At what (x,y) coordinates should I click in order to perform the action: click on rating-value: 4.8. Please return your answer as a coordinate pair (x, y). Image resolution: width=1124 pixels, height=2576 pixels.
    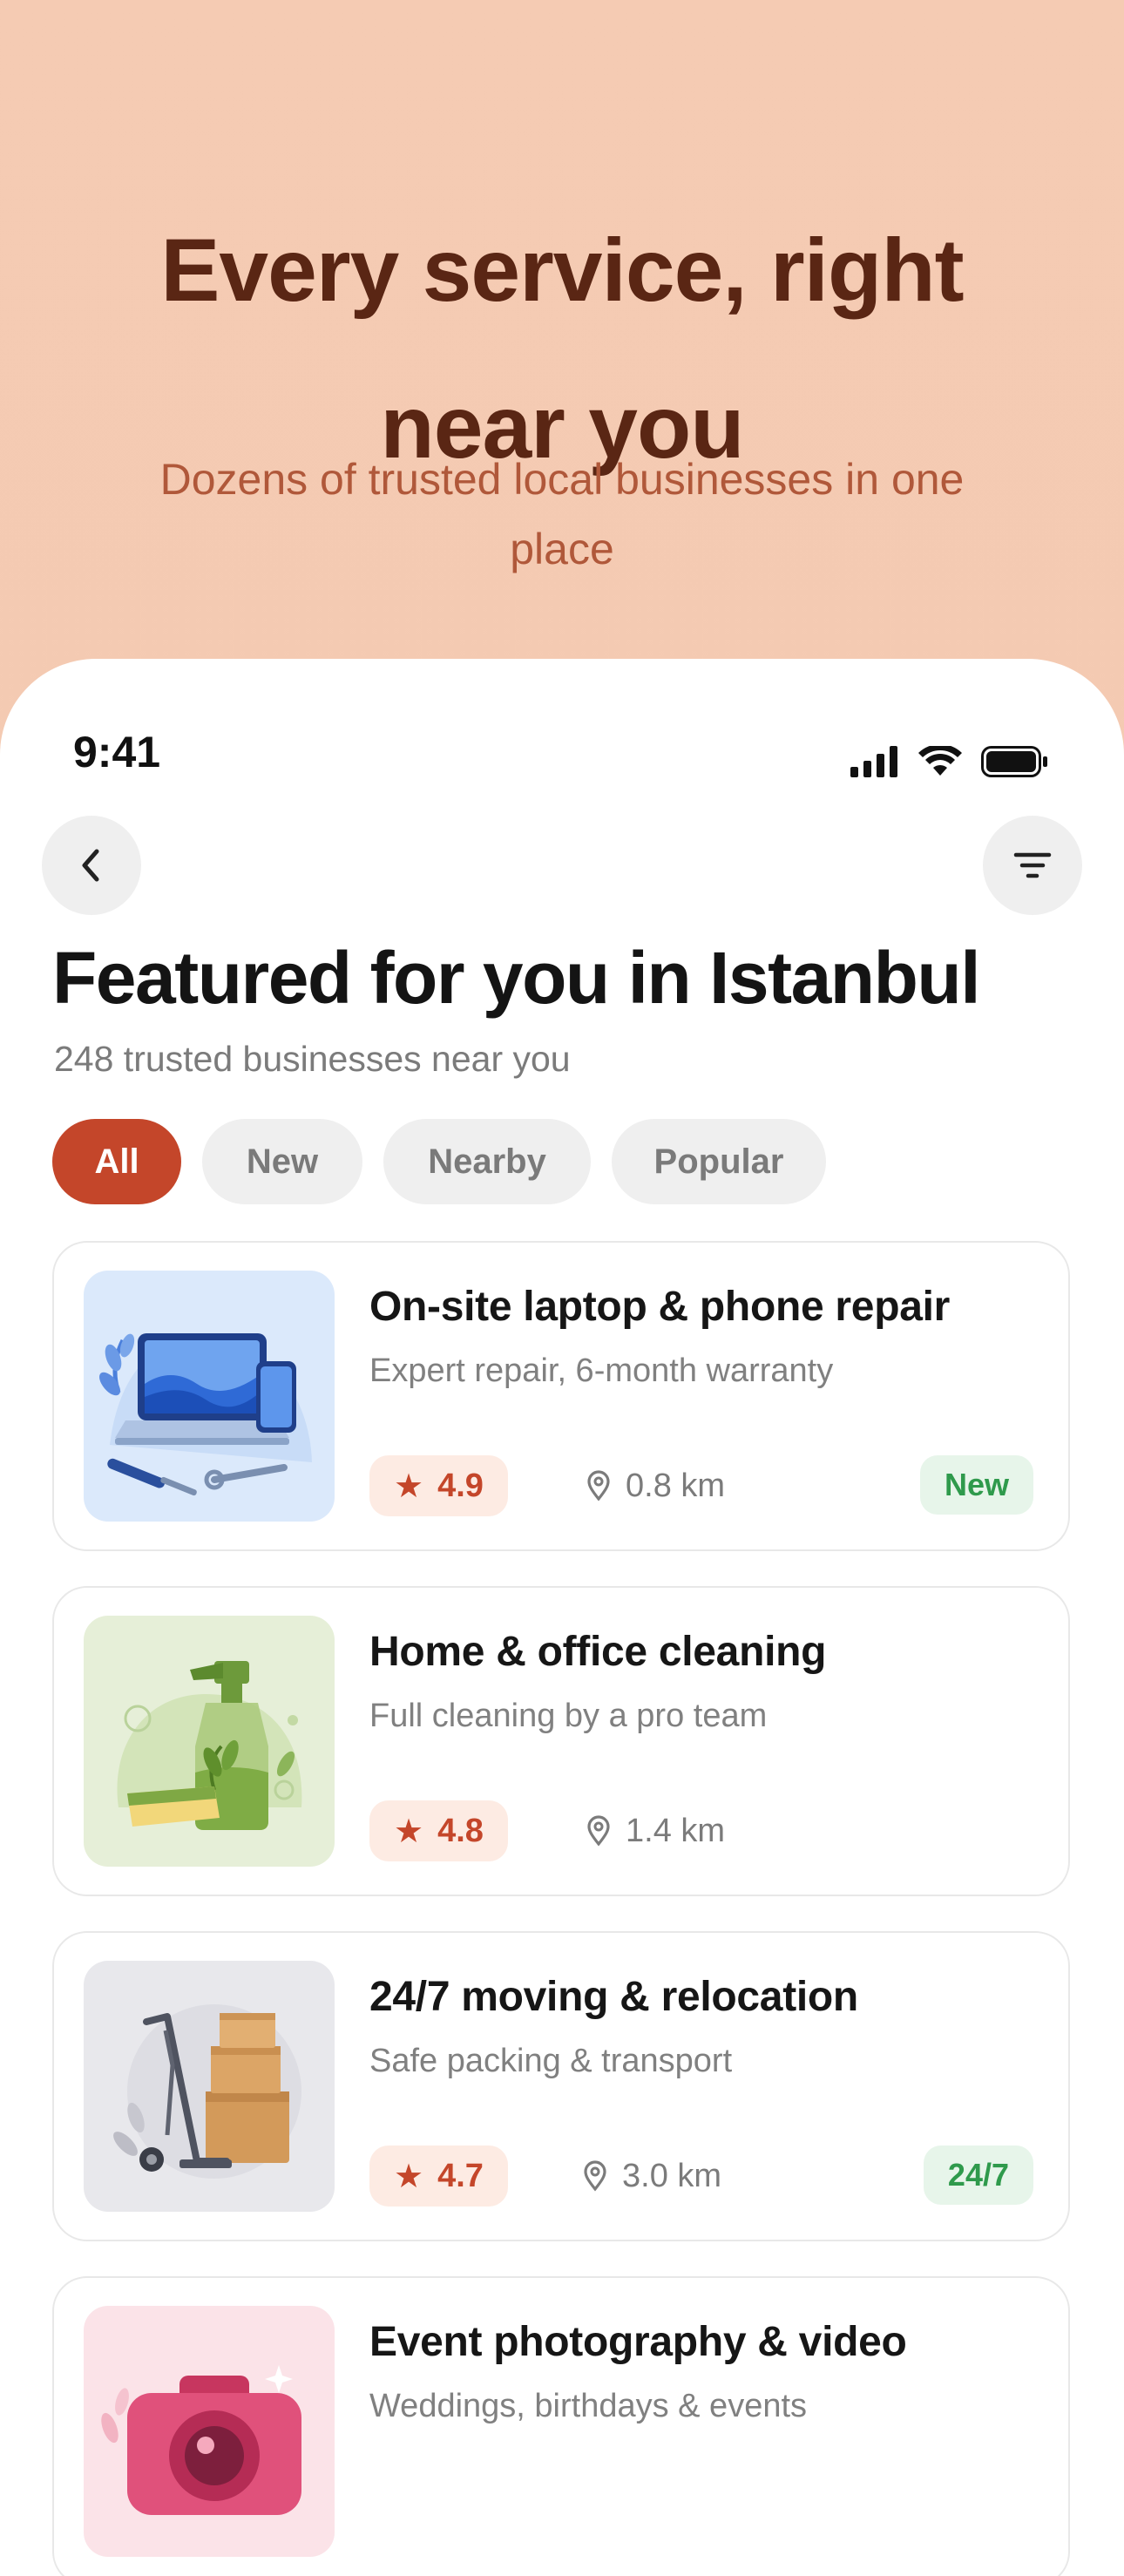
    Looking at the image, I should click on (460, 1830).